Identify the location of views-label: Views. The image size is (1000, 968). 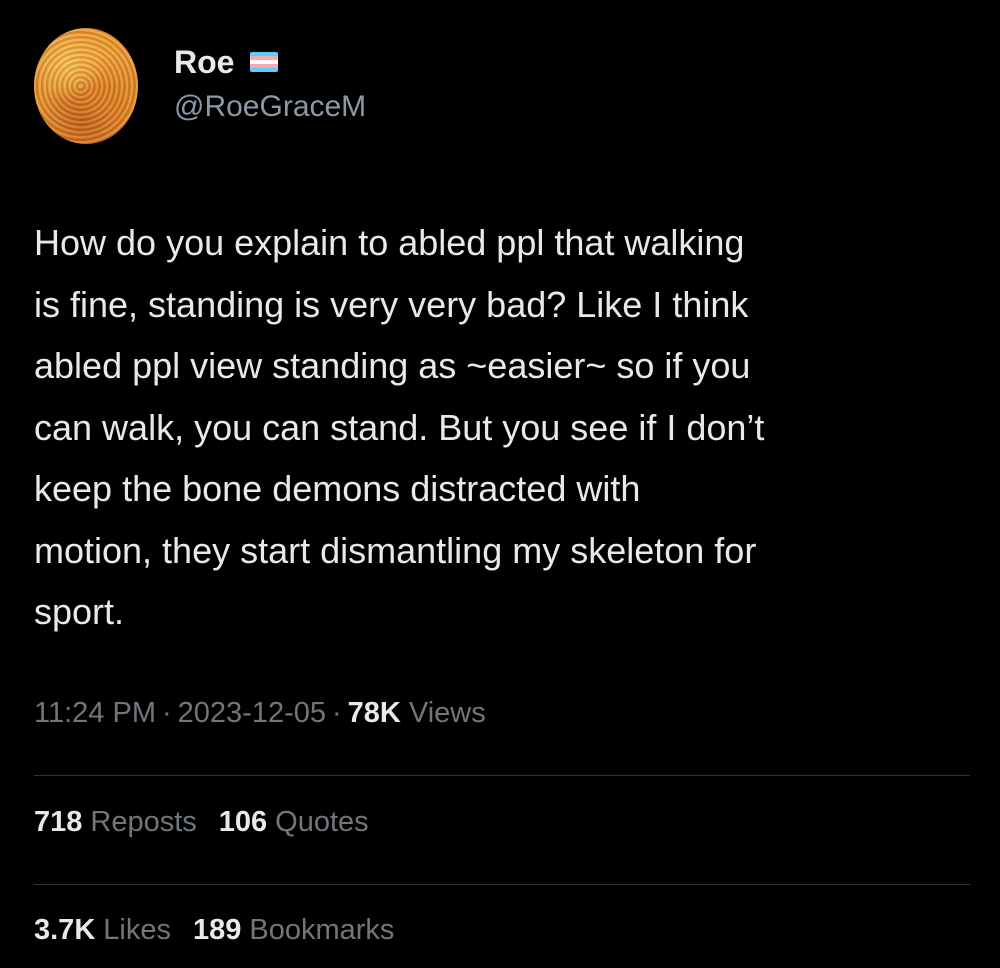
(447, 713).